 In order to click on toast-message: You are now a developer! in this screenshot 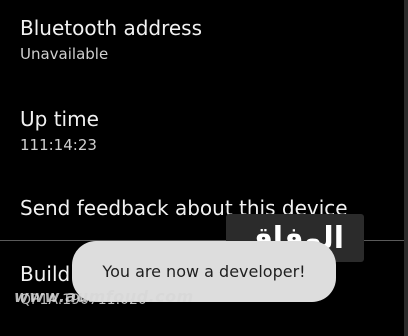, I will do `click(204, 271)`.